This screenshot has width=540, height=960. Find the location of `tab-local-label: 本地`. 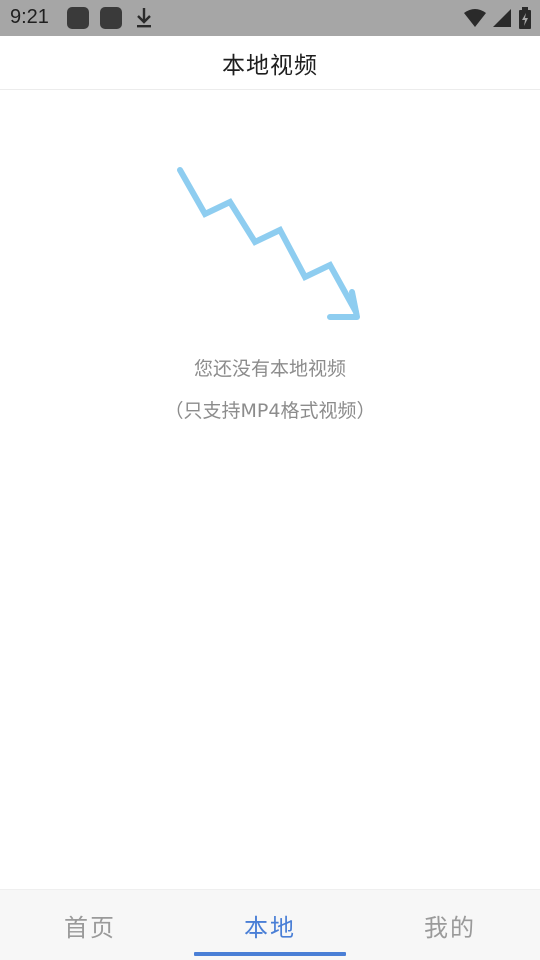

tab-local-label: 本地 is located at coordinates (270, 927).